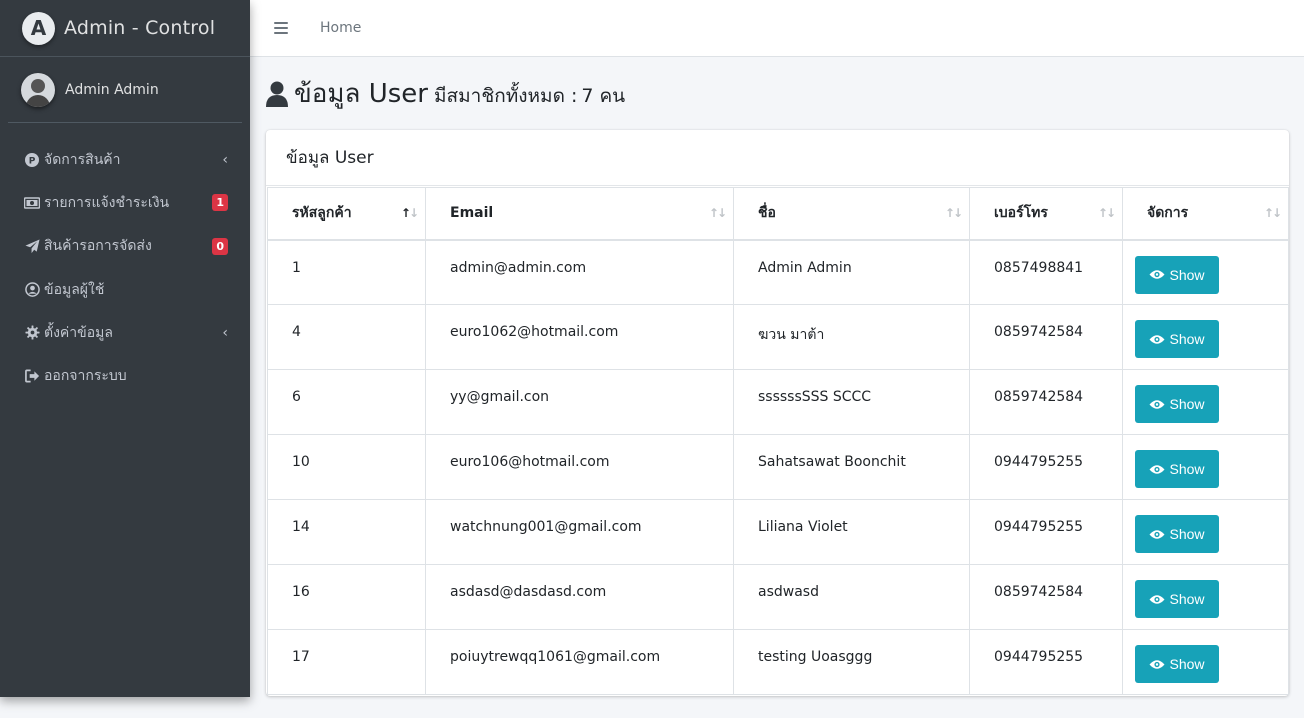 This screenshot has width=1304, height=718. What do you see at coordinates (851, 597) in the screenshot?
I see `cell-name: asdwasd` at bounding box center [851, 597].